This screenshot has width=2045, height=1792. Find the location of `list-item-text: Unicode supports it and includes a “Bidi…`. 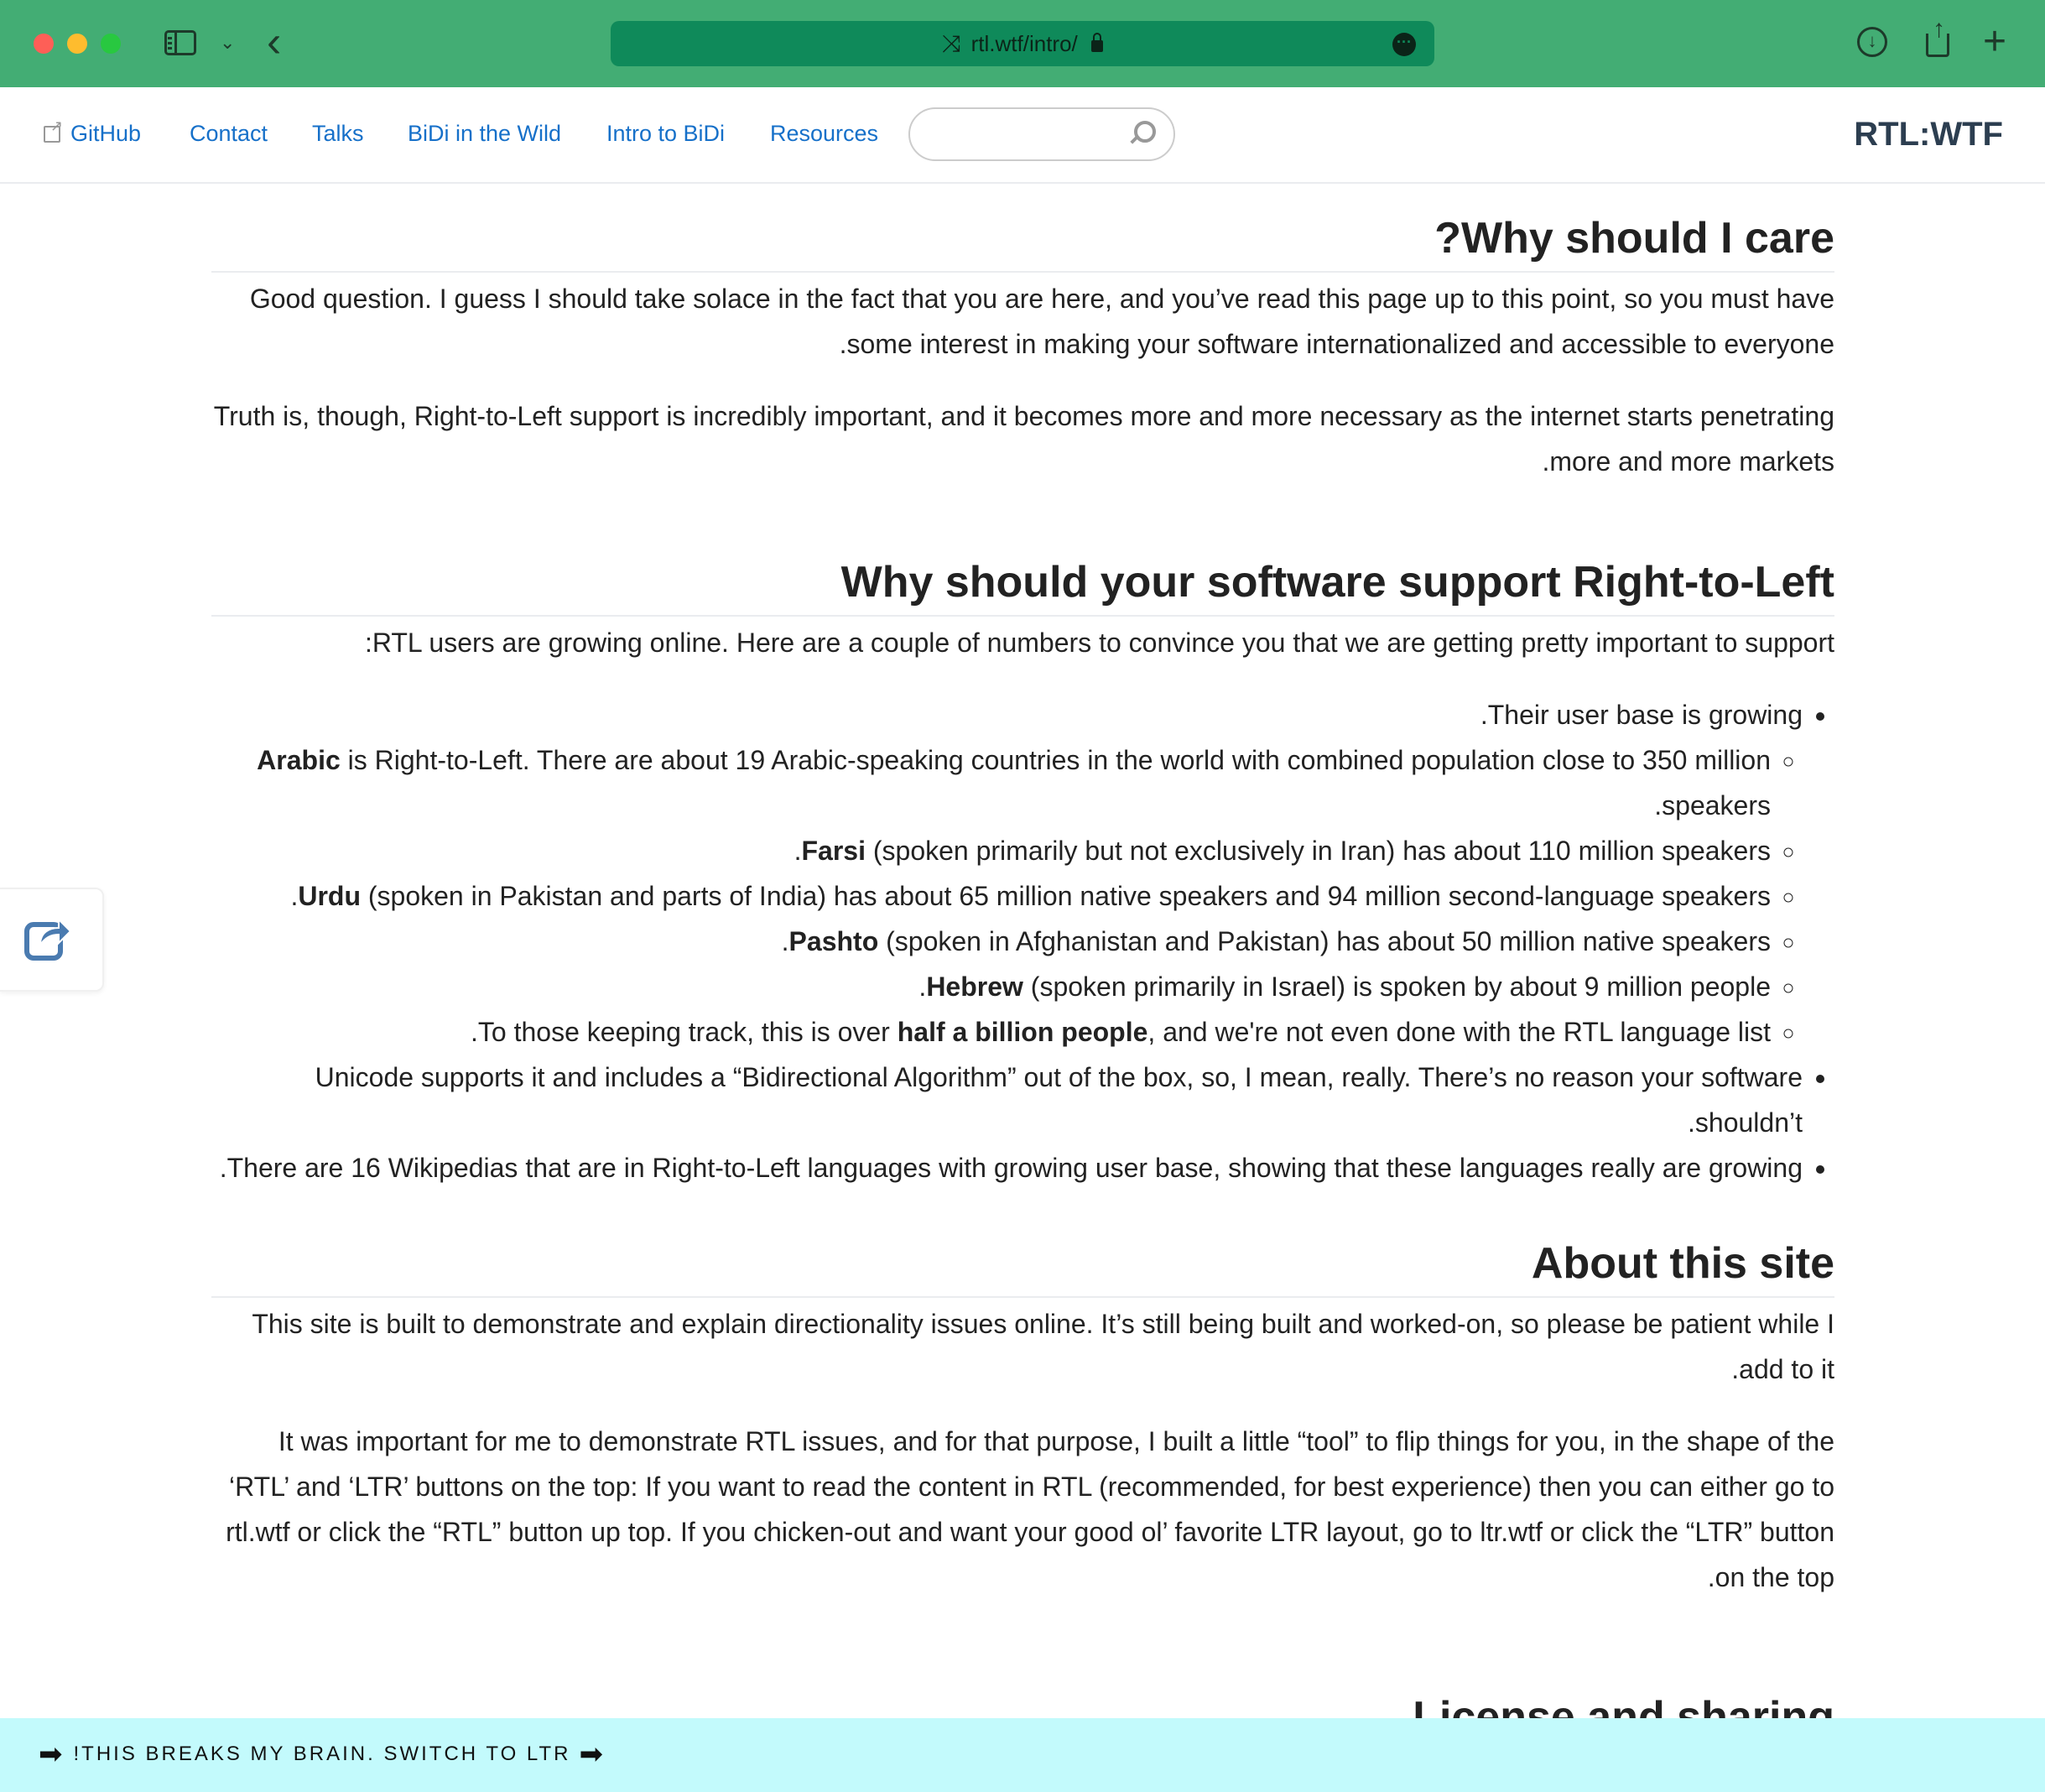

list-item-text: Unicode supports it and includes a “Bidi… is located at coordinates (1059, 1100).